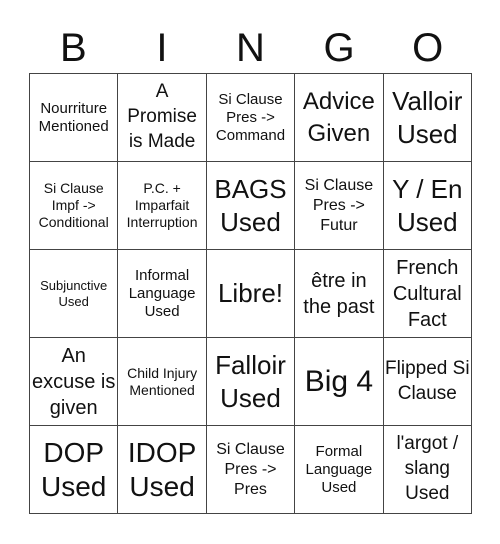 Image resolution: width=500 pixels, height=544 pixels. What do you see at coordinates (74, 382) in the screenshot?
I see `bingo-cell: An excuse is given` at bounding box center [74, 382].